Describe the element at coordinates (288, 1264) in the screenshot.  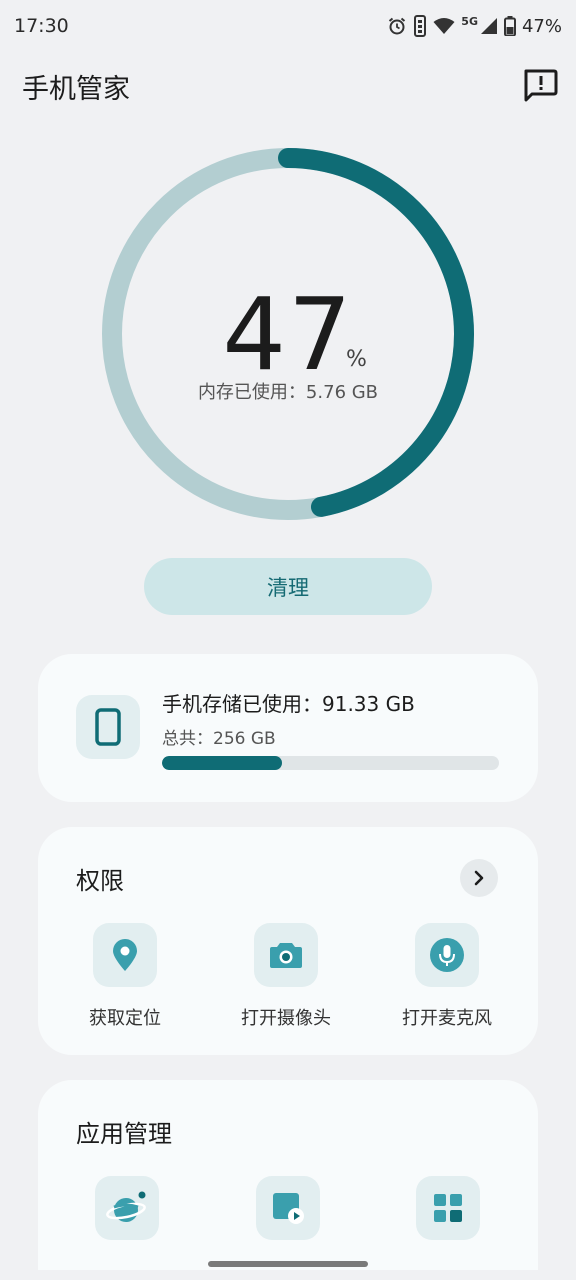
I see `home-indicator` at that location.